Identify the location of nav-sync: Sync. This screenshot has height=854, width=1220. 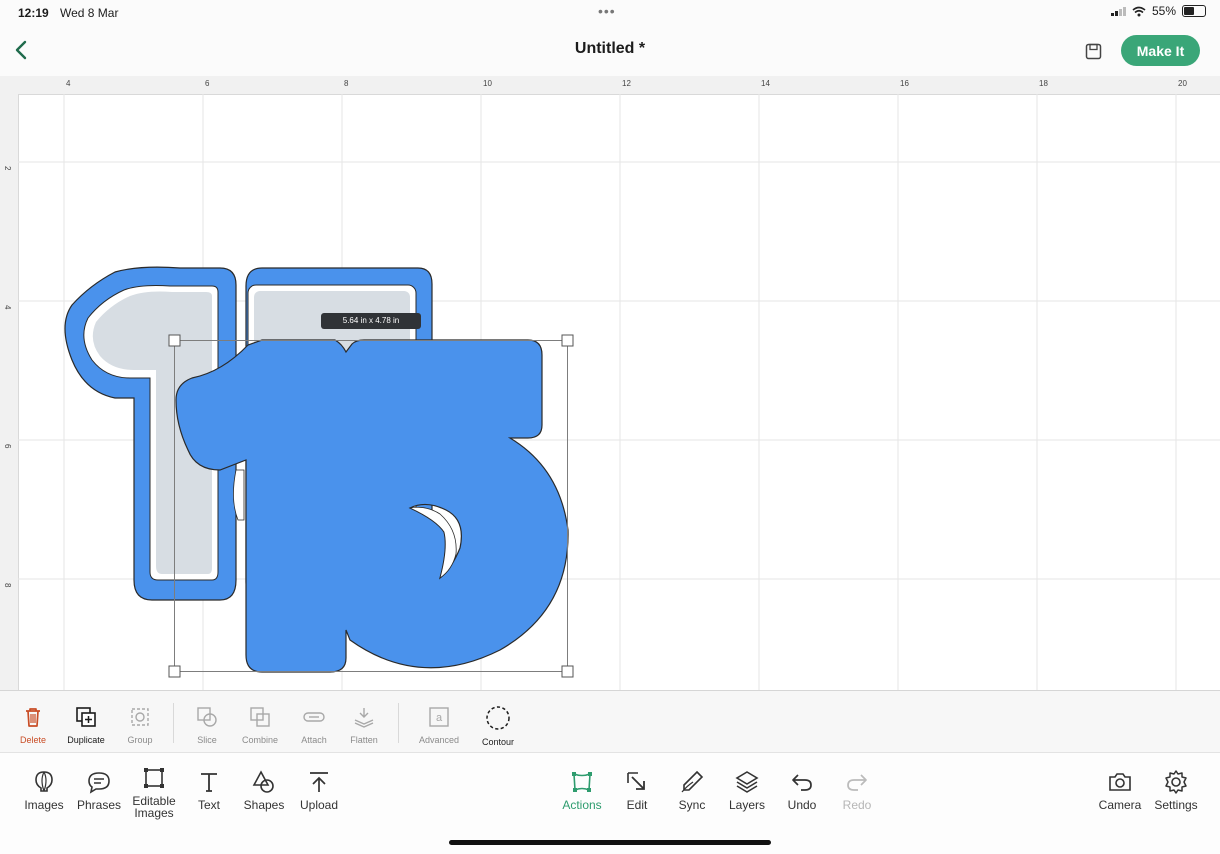
(692, 790).